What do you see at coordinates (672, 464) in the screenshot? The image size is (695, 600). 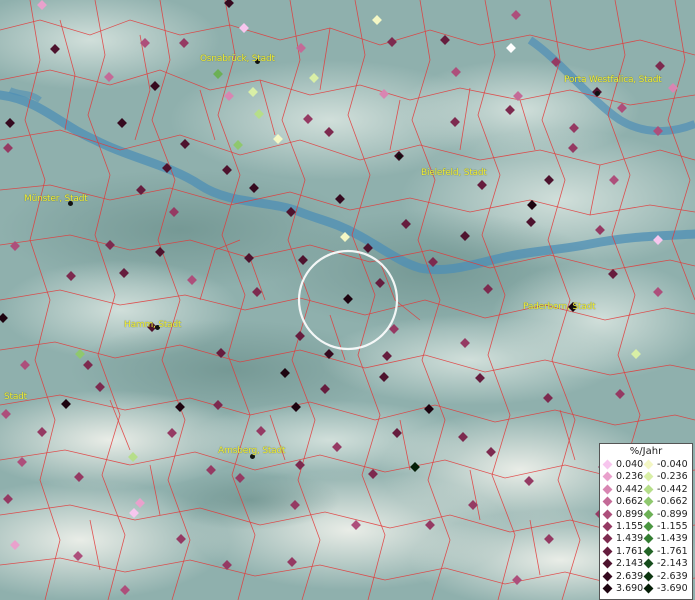 I see `legend-value: -0.040` at bounding box center [672, 464].